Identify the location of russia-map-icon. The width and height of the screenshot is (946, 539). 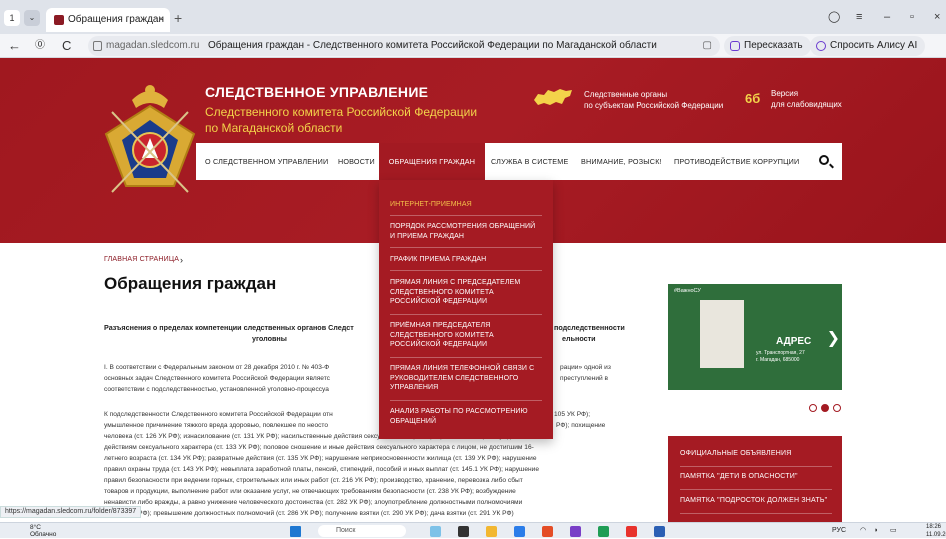
(553, 97).